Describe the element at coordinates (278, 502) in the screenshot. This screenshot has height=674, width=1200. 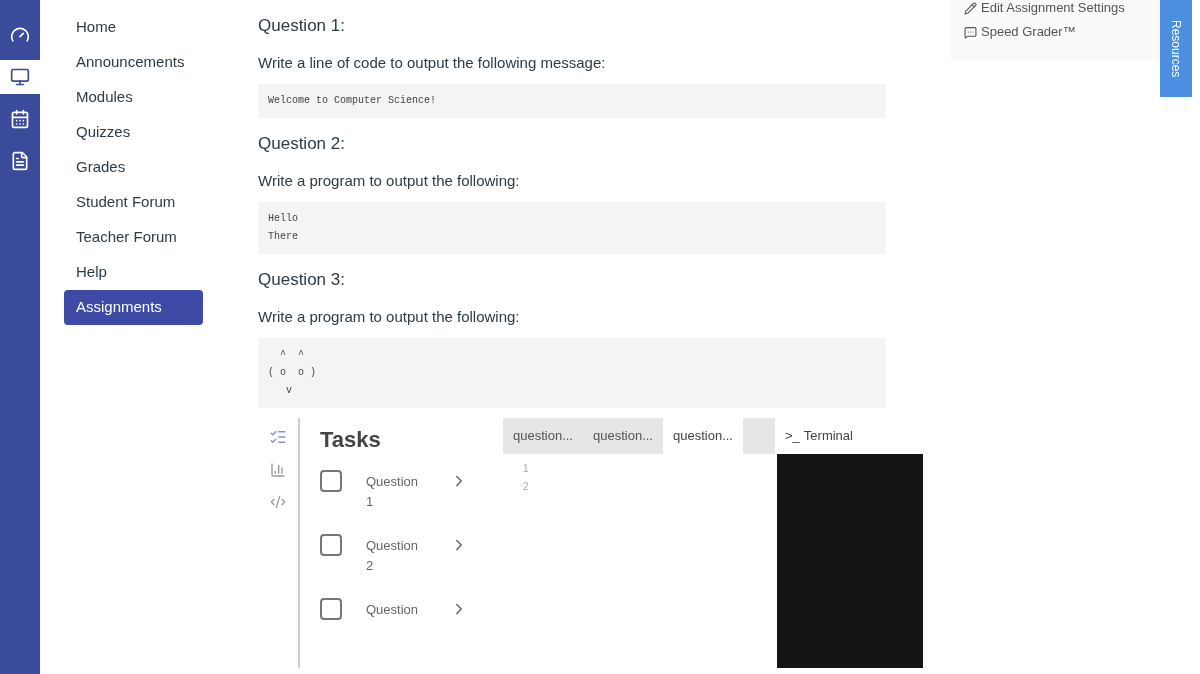
I see `code-icon` at that location.